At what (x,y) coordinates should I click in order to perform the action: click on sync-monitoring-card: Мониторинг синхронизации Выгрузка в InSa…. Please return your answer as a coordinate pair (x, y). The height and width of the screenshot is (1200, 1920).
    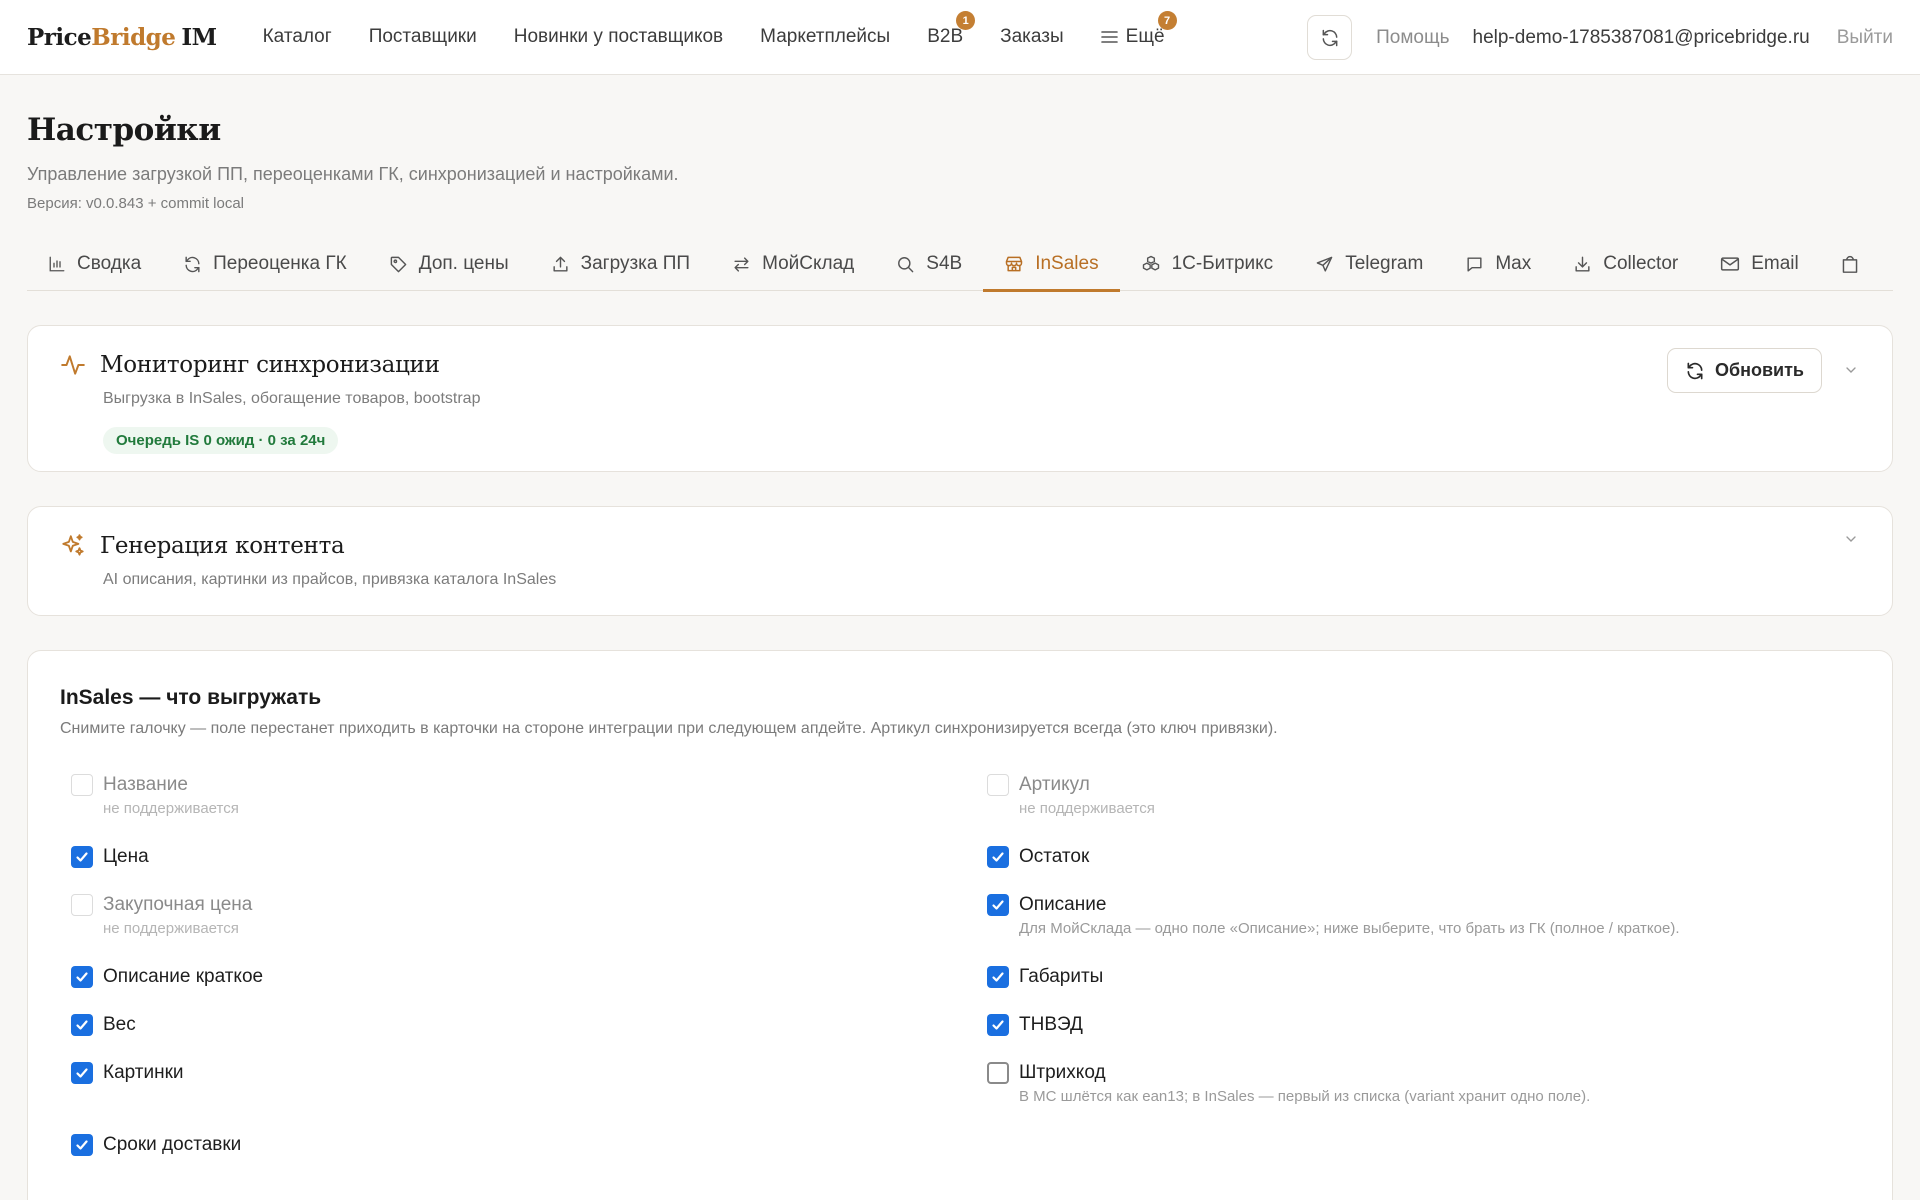
    Looking at the image, I should click on (960, 398).